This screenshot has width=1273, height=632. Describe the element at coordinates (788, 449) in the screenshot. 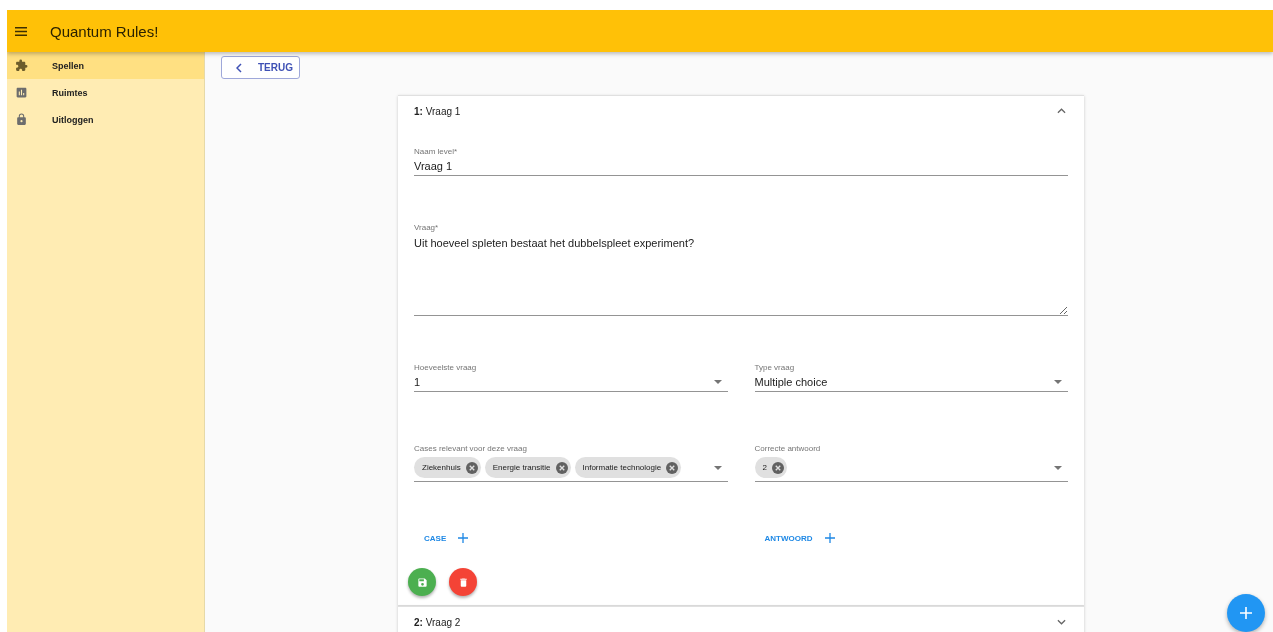

I see `field-label: Correcte antwoord` at that location.